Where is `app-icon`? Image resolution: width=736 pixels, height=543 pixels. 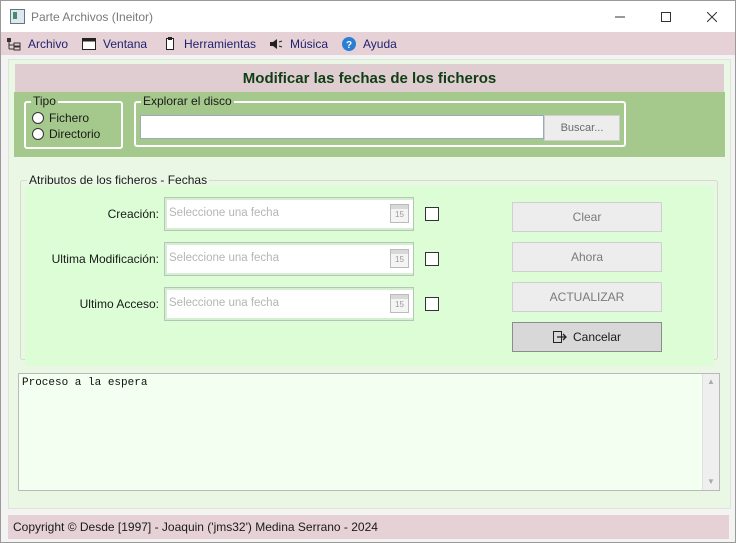
app-icon is located at coordinates (17, 16).